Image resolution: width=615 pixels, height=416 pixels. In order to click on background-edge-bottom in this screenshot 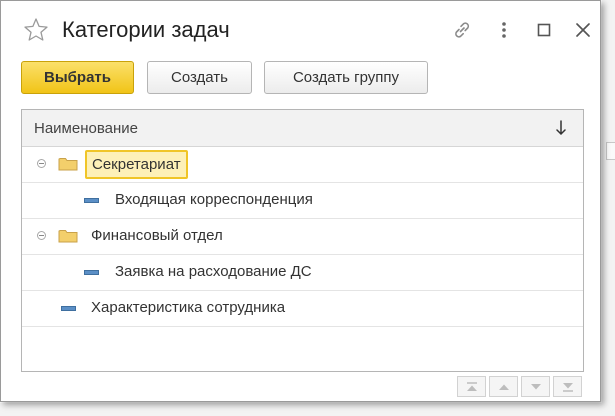, I will do `click(301, 409)`.